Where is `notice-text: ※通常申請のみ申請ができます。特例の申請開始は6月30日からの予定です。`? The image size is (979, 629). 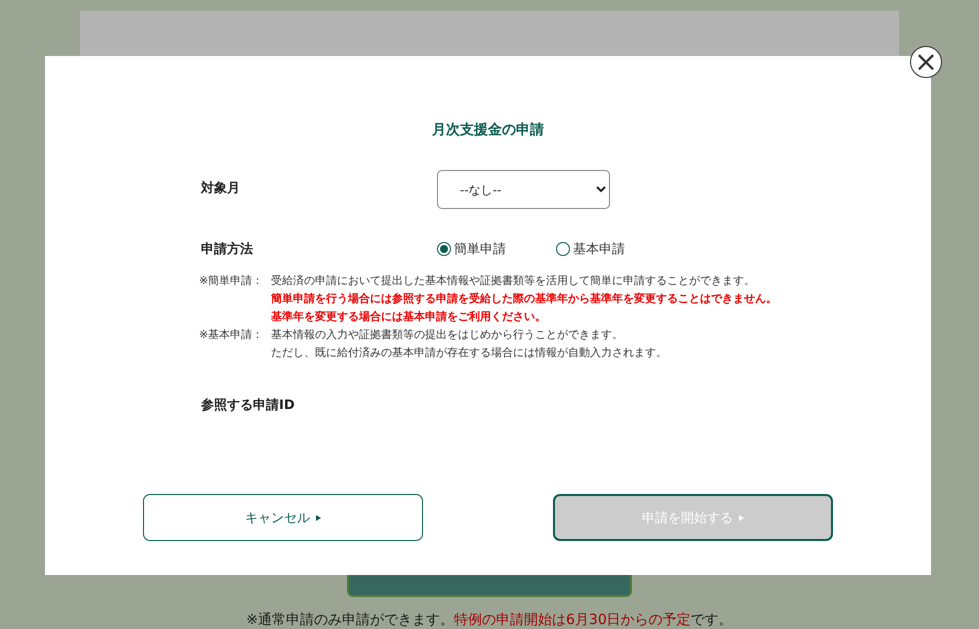
notice-text: ※通常申請のみ申請ができます。特例の申請開始は6月30日からの予定です。 is located at coordinates (489, 620).